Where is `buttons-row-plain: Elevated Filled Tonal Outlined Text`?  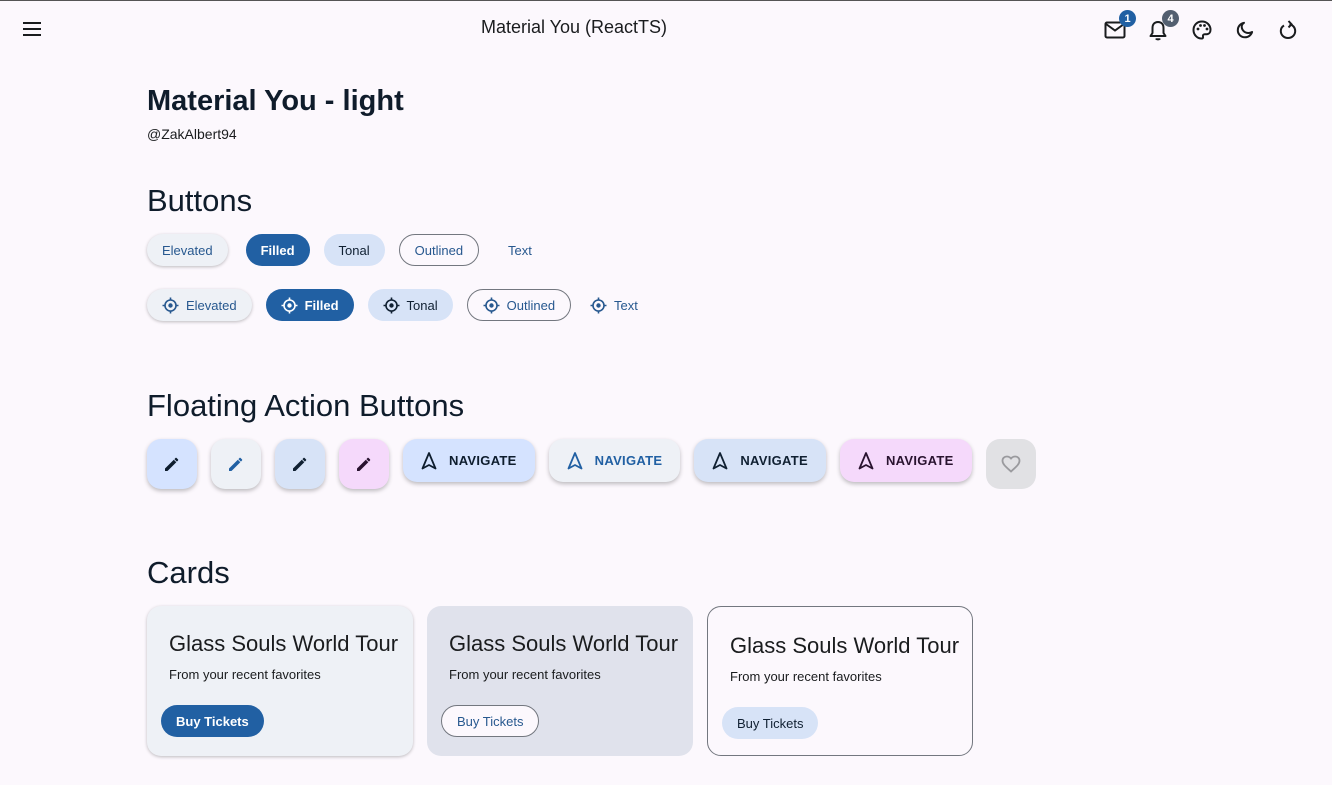
buttons-row-plain: Elevated Filled Tonal Outlined Text is located at coordinates (347, 250).